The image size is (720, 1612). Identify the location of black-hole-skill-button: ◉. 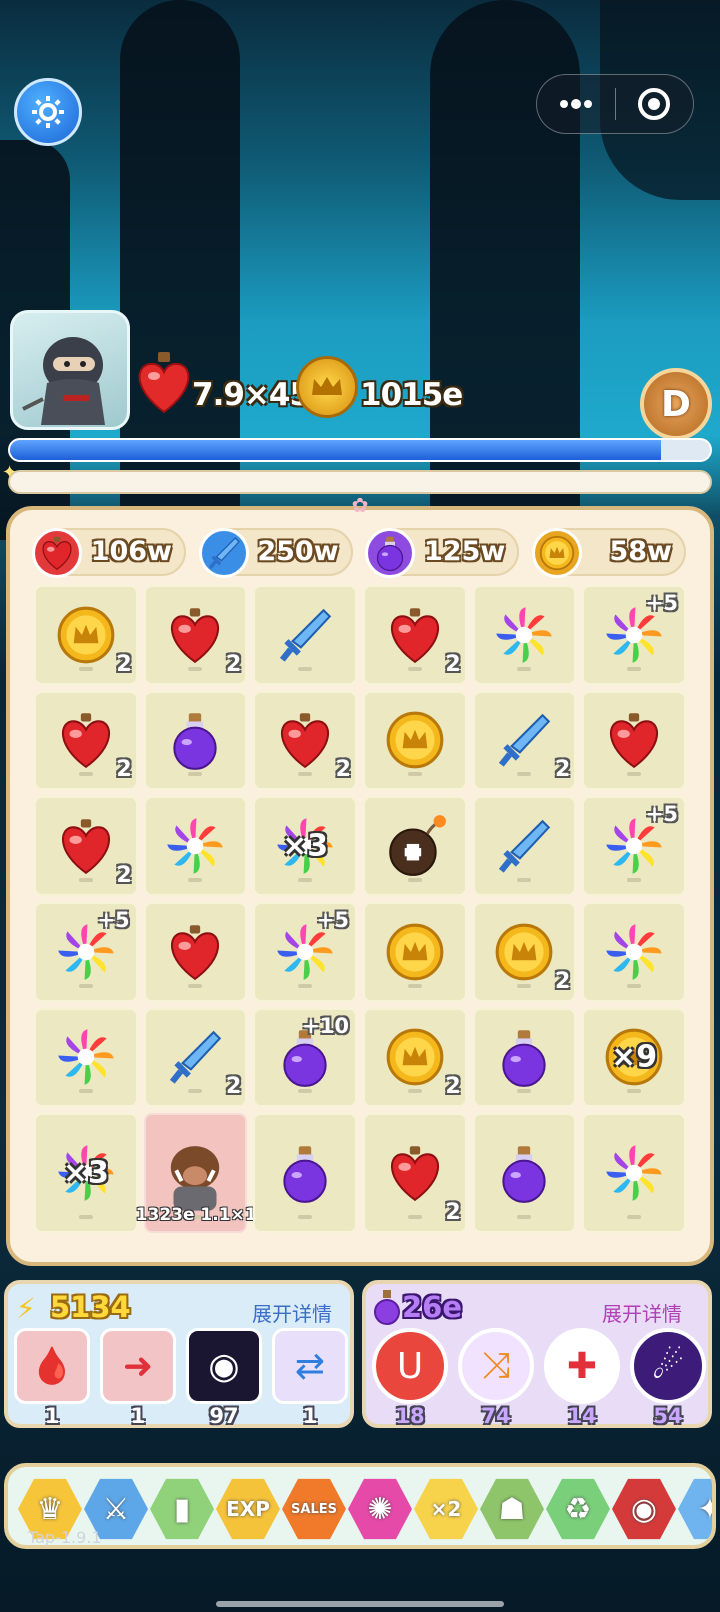
(224, 1366).